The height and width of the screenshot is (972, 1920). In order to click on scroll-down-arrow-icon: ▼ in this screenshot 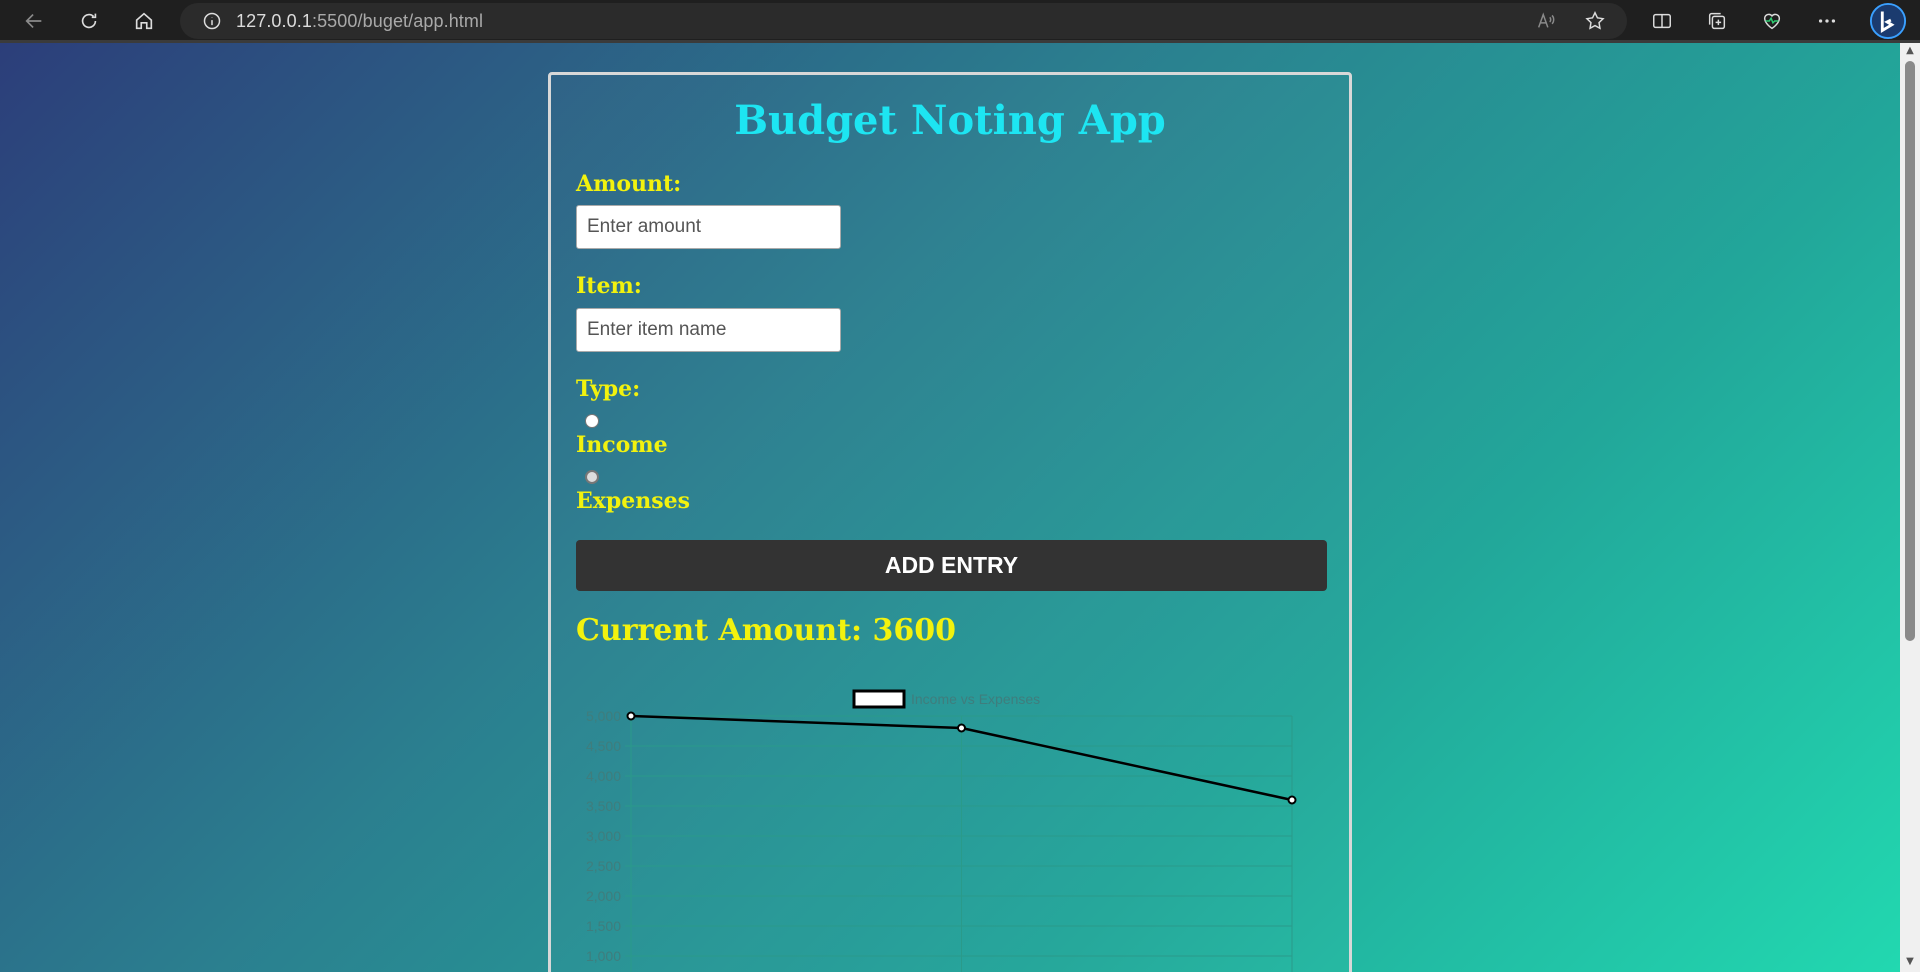, I will do `click(1910, 962)`.